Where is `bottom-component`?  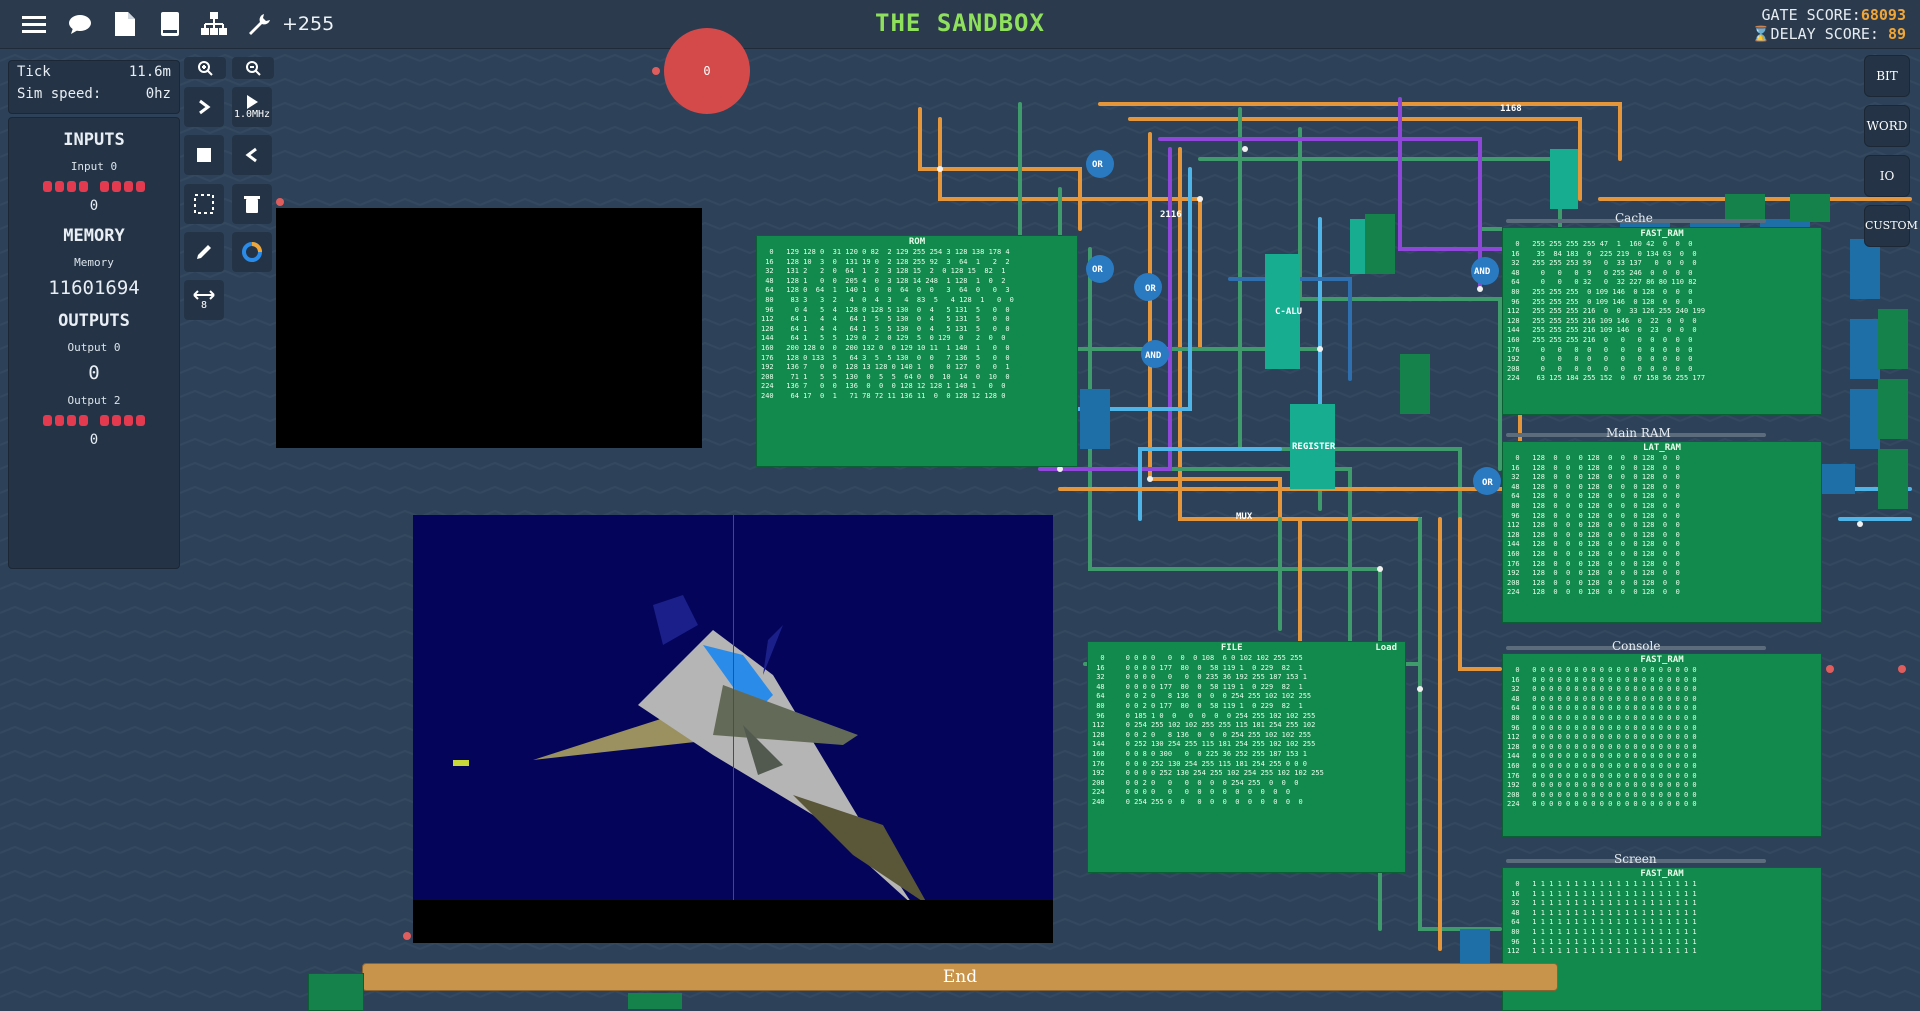 bottom-component is located at coordinates (655, 1001).